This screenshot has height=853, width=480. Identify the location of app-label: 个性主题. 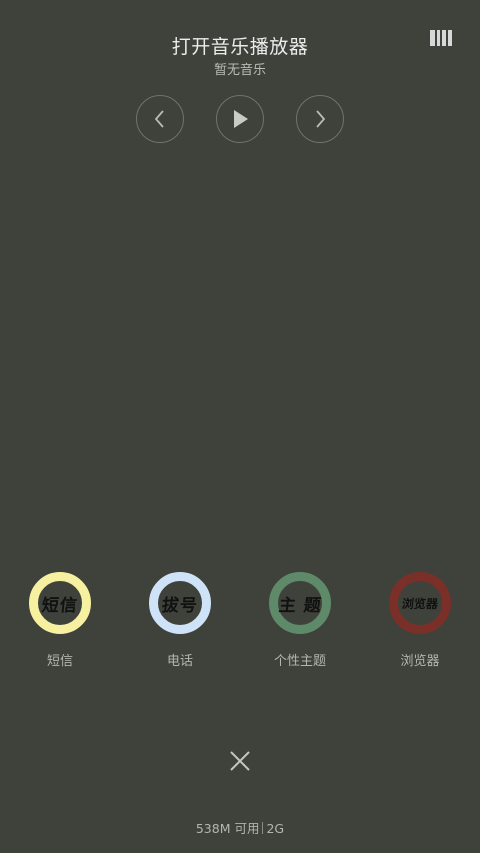
(299, 661).